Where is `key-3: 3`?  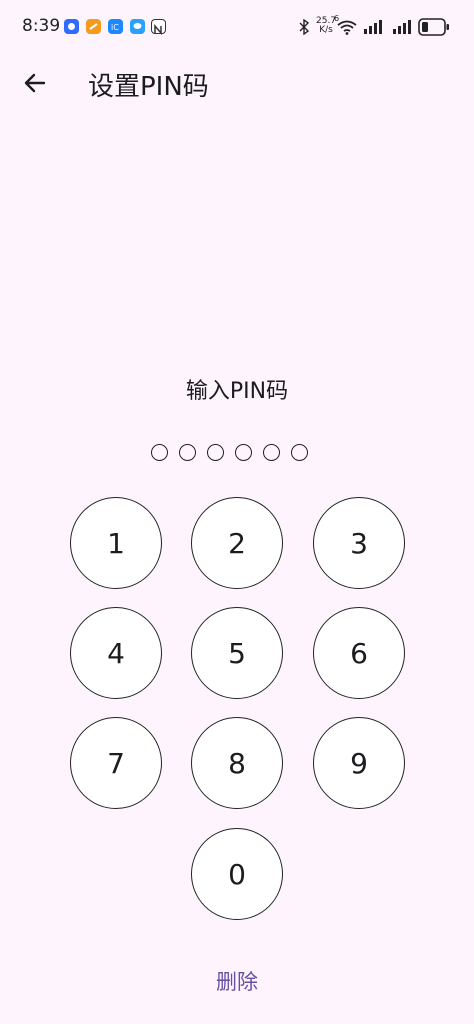
key-3: 3 is located at coordinates (359, 543).